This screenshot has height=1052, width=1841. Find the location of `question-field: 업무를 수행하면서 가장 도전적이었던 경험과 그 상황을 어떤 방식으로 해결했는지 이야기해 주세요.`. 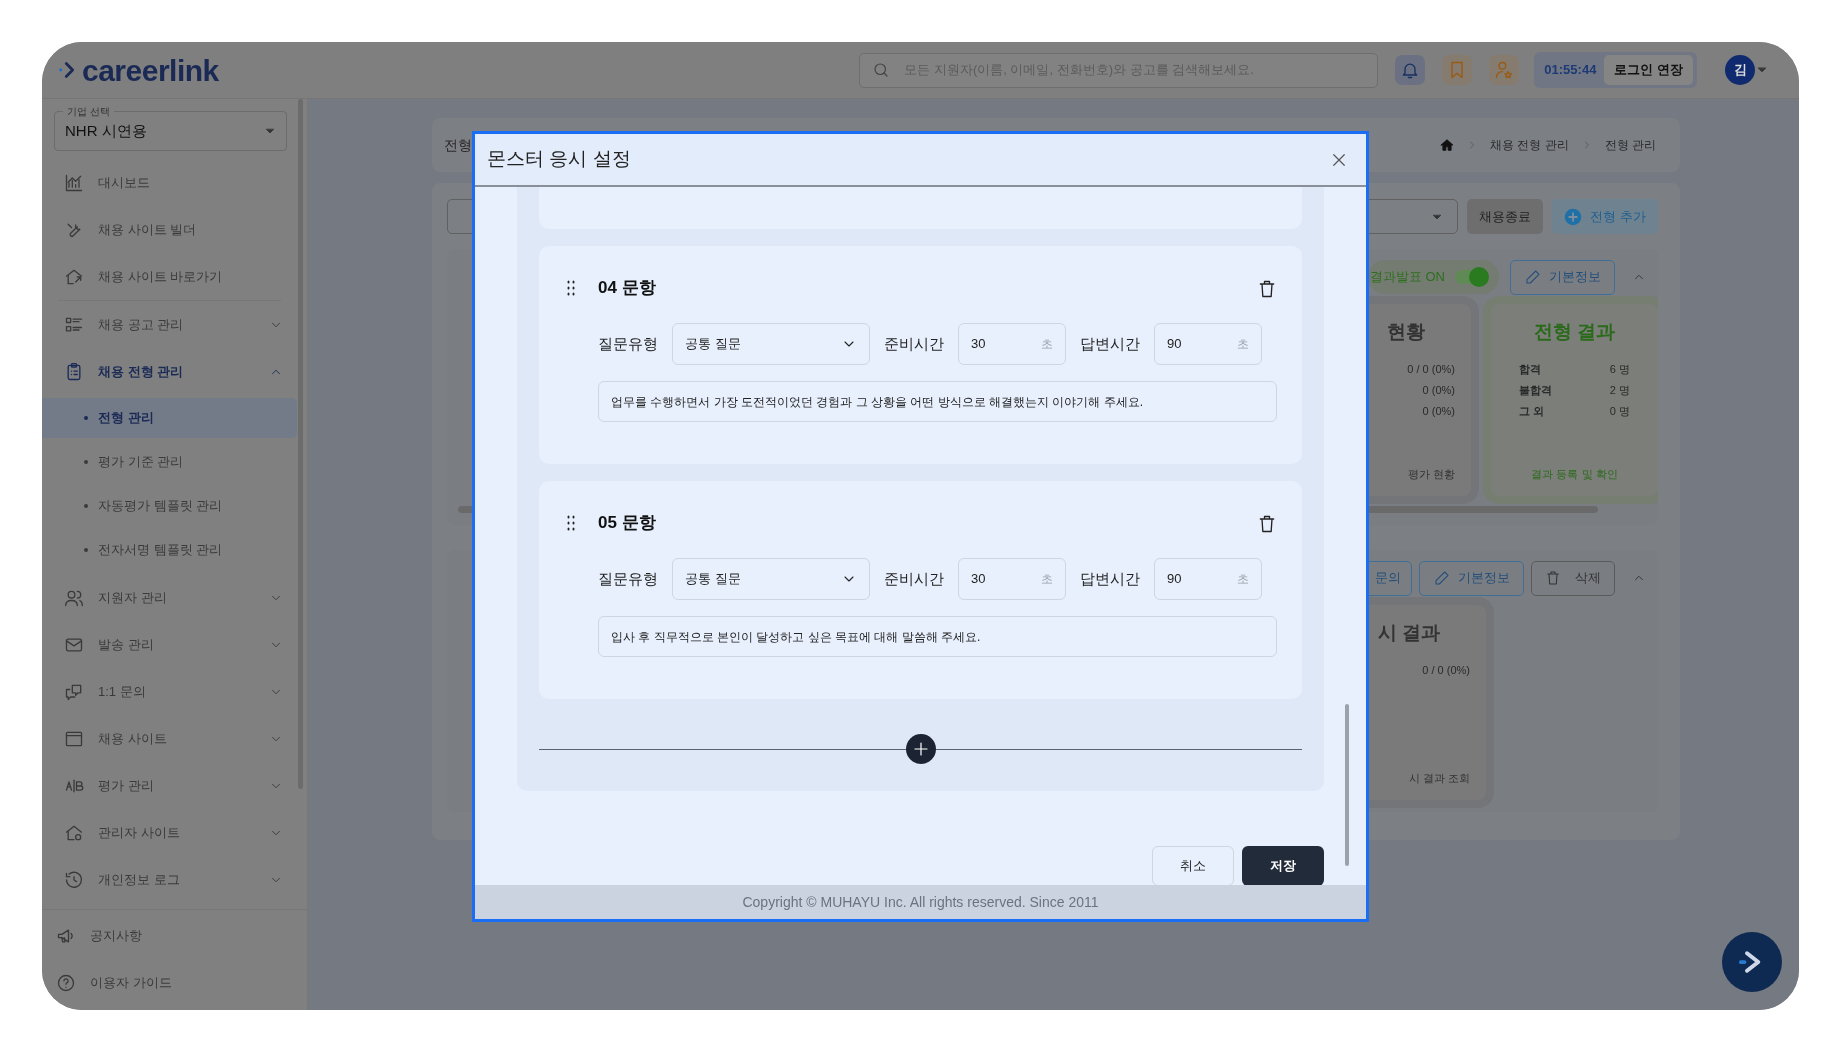

question-field: 업무를 수행하면서 가장 도전적이었던 경험과 그 상황을 어떤 방식으로 해결했는지 이야기해 주세요. is located at coordinates (937, 401).